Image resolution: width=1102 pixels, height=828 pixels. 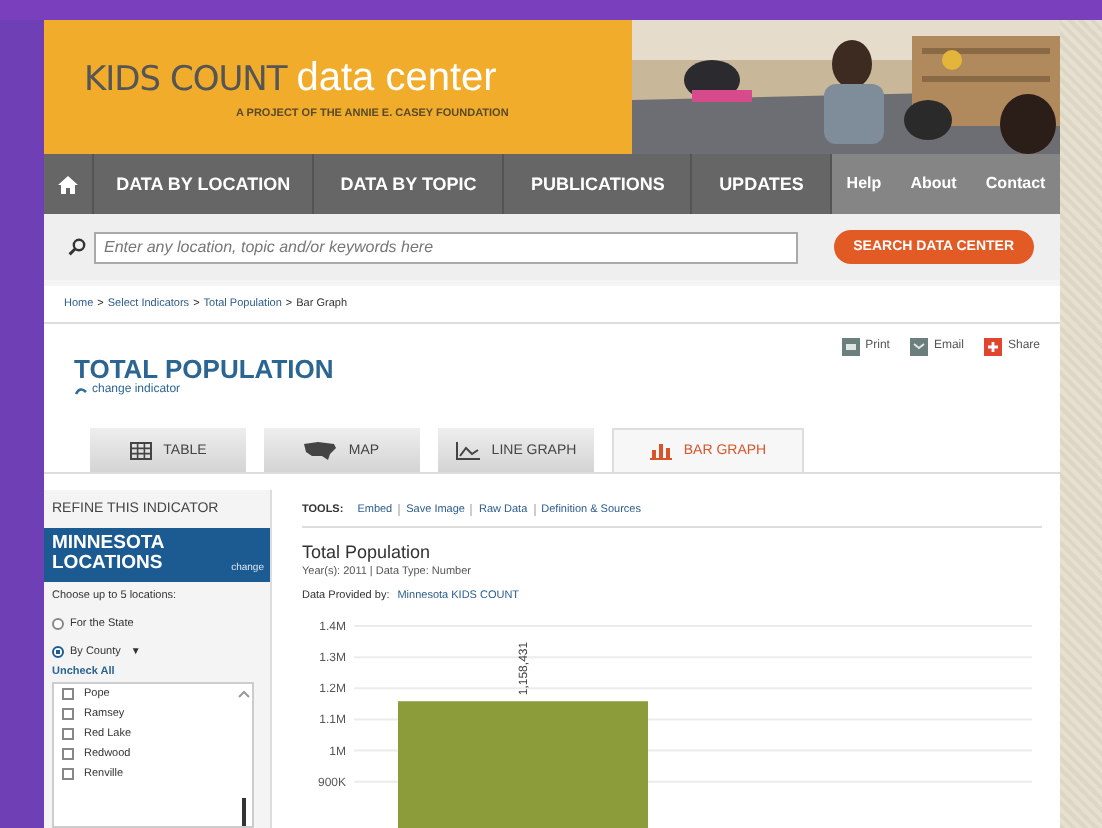 What do you see at coordinates (660, 451) in the screenshot?
I see `bar-chart-icon` at bounding box center [660, 451].